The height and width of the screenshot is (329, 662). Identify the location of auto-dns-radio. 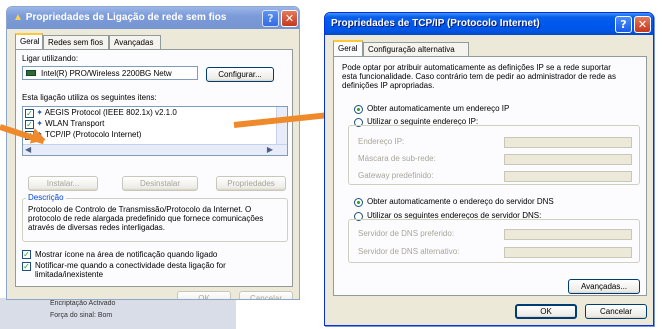
(358, 202).